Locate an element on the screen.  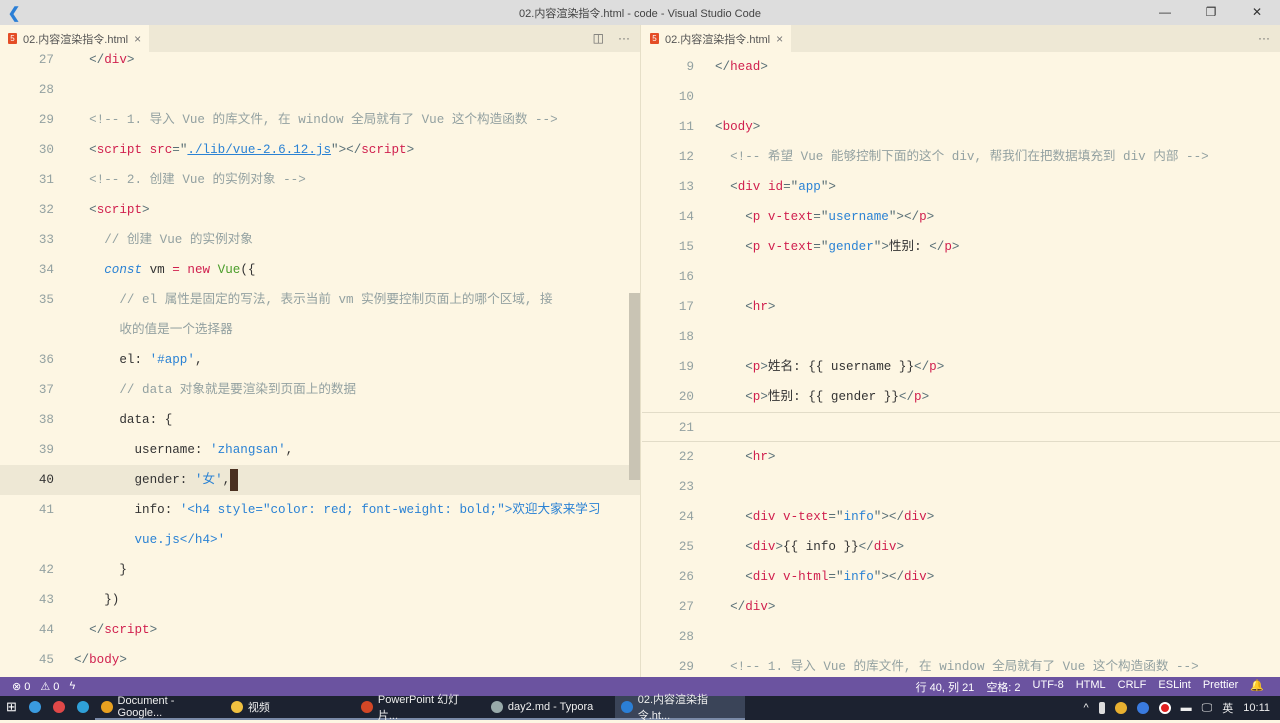
record-icon is located at coordinates (1165, 708).